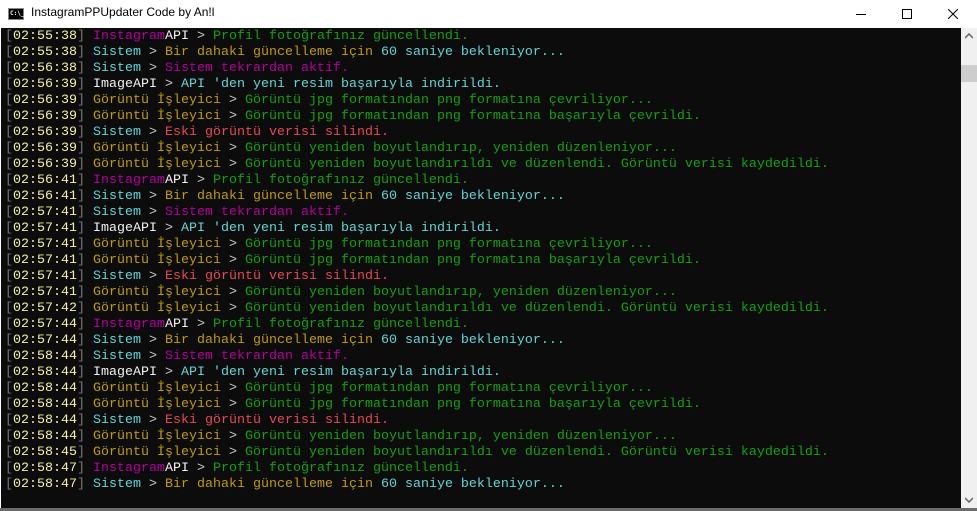  Describe the element at coordinates (16, 14) in the screenshot. I see `console-app-icon: C:\_` at that location.